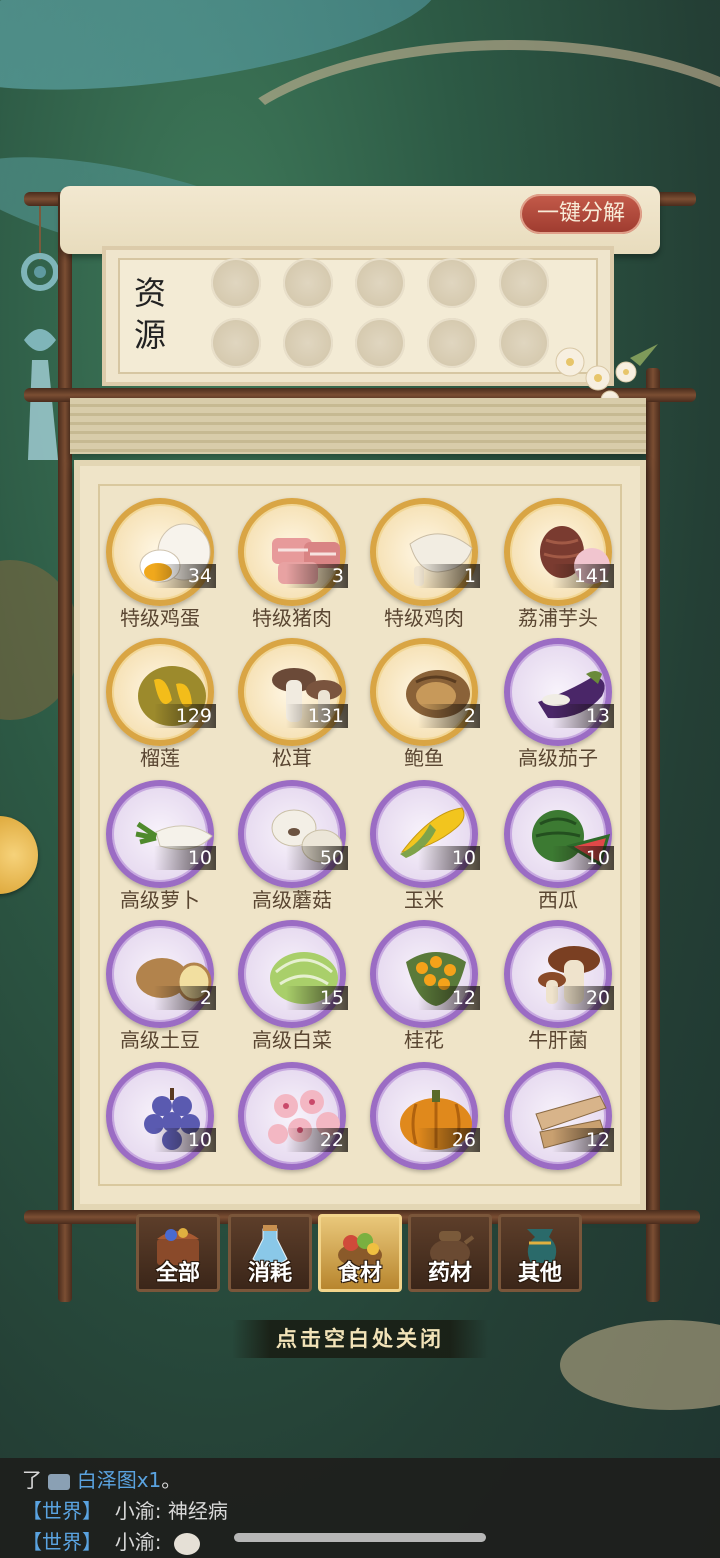  I want to click on inventory-item: 10 玉米, so click(424, 850).